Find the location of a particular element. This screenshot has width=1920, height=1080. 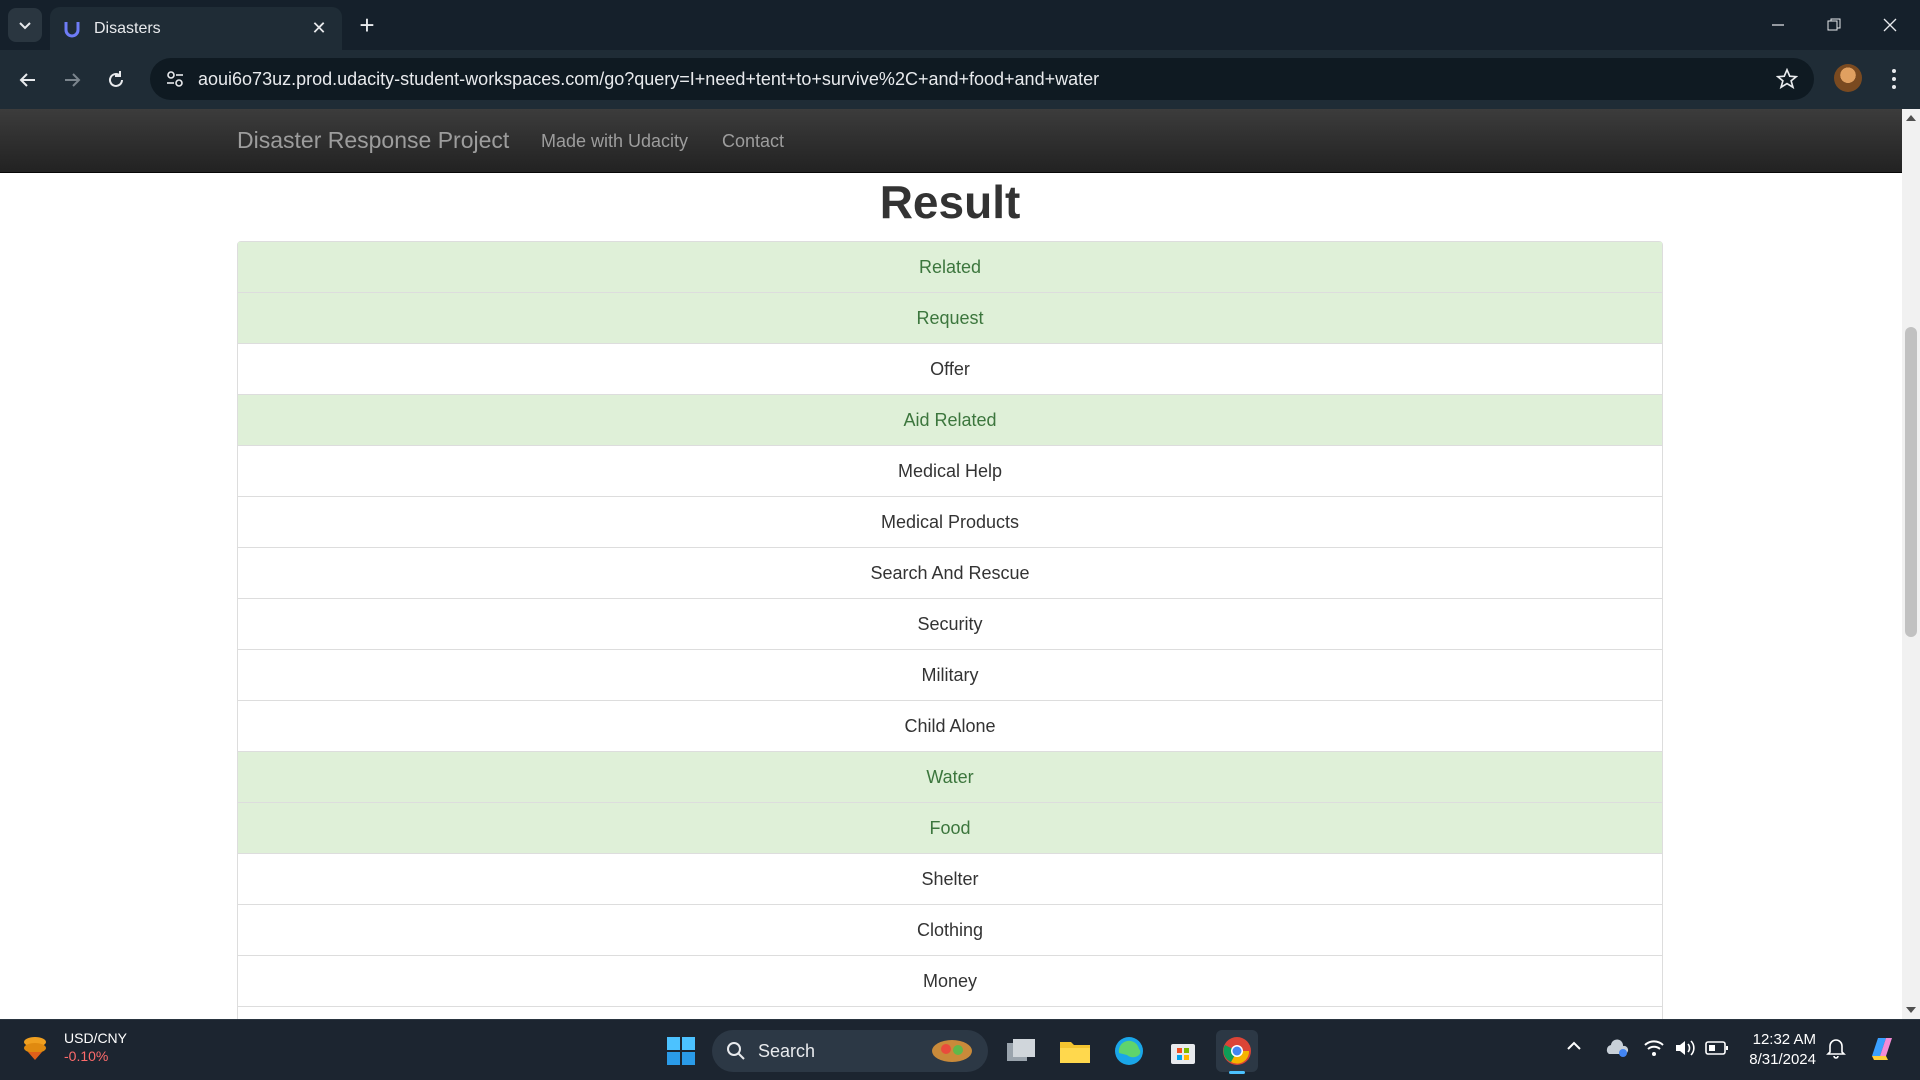

file-explorer-button is located at coordinates (1075, 1051).